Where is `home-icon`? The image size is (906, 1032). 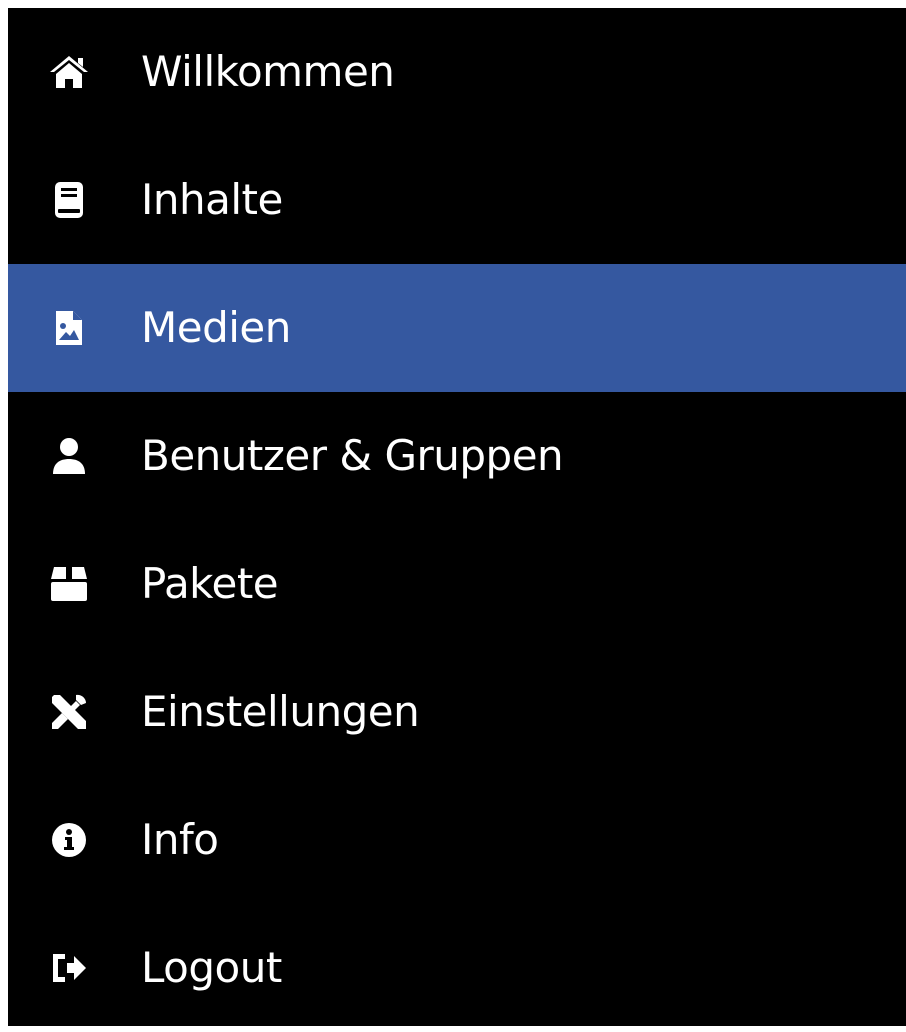 home-icon is located at coordinates (69, 72).